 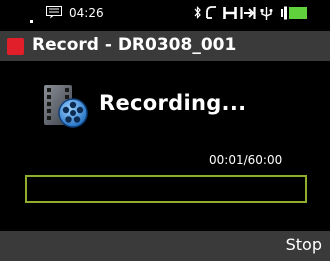 What do you see at coordinates (211, 12) in the screenshot?
I see `headset-icon` at bounding box center [211, 12].